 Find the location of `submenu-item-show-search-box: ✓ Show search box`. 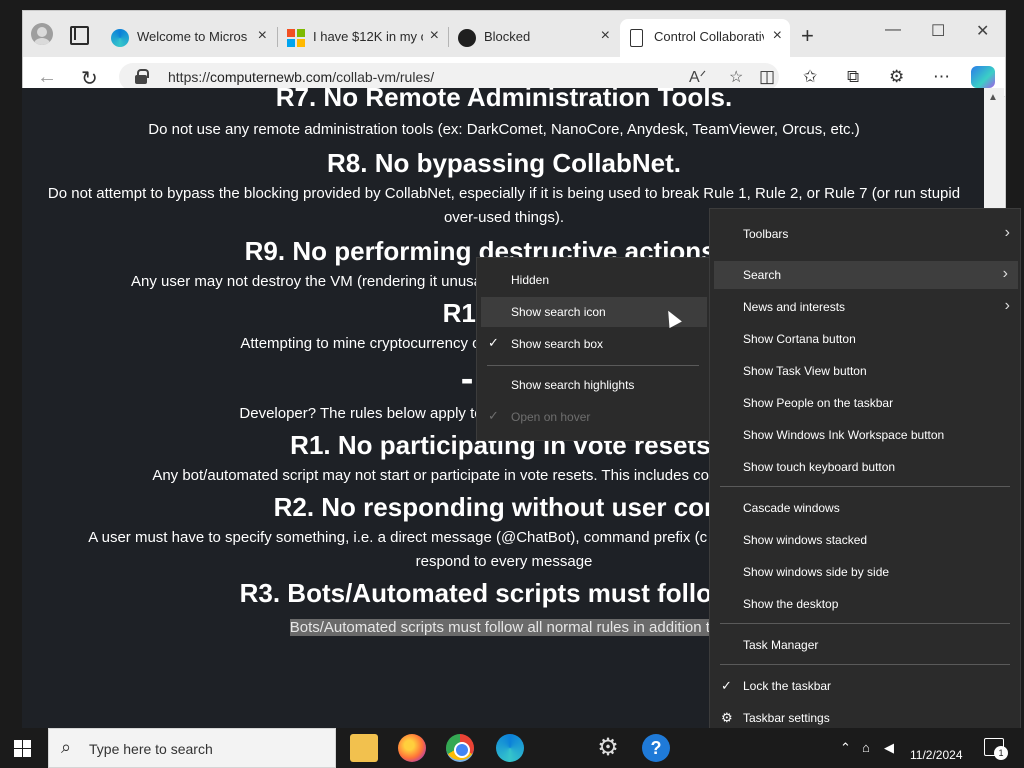

submenu-item-show-search-box: ✓ Show search box is located at coordinates (593, 344).